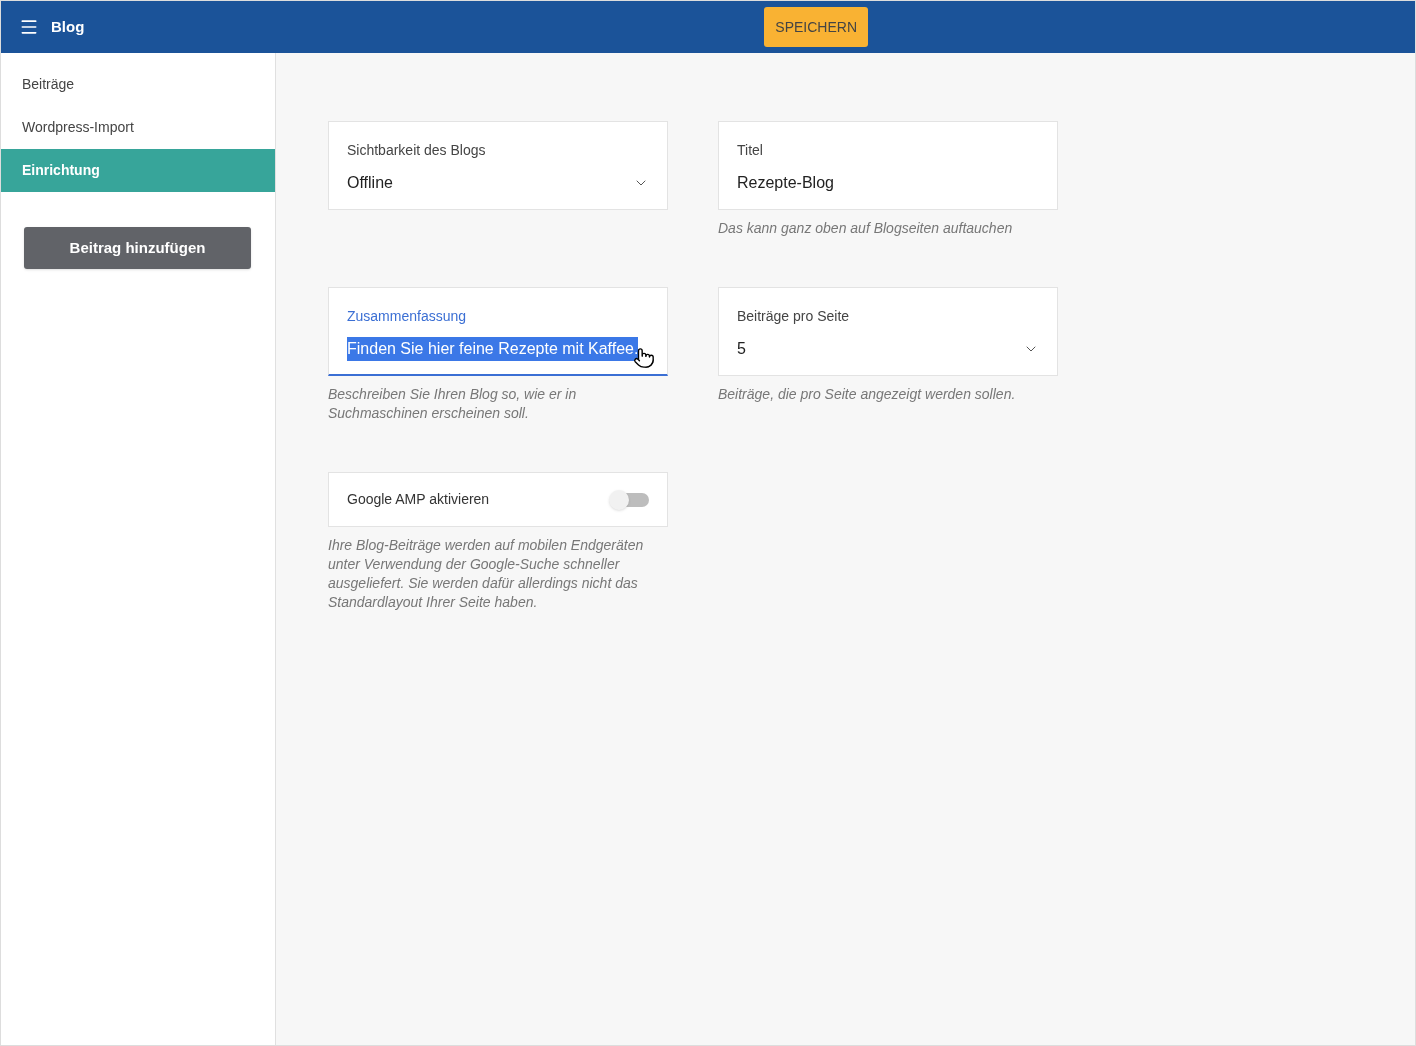 The image size is (1416, 1046). What do you see at coordinates (68, 26) in the screenshot?
I see `app-title: Blog` at bounding box center [68, 26].